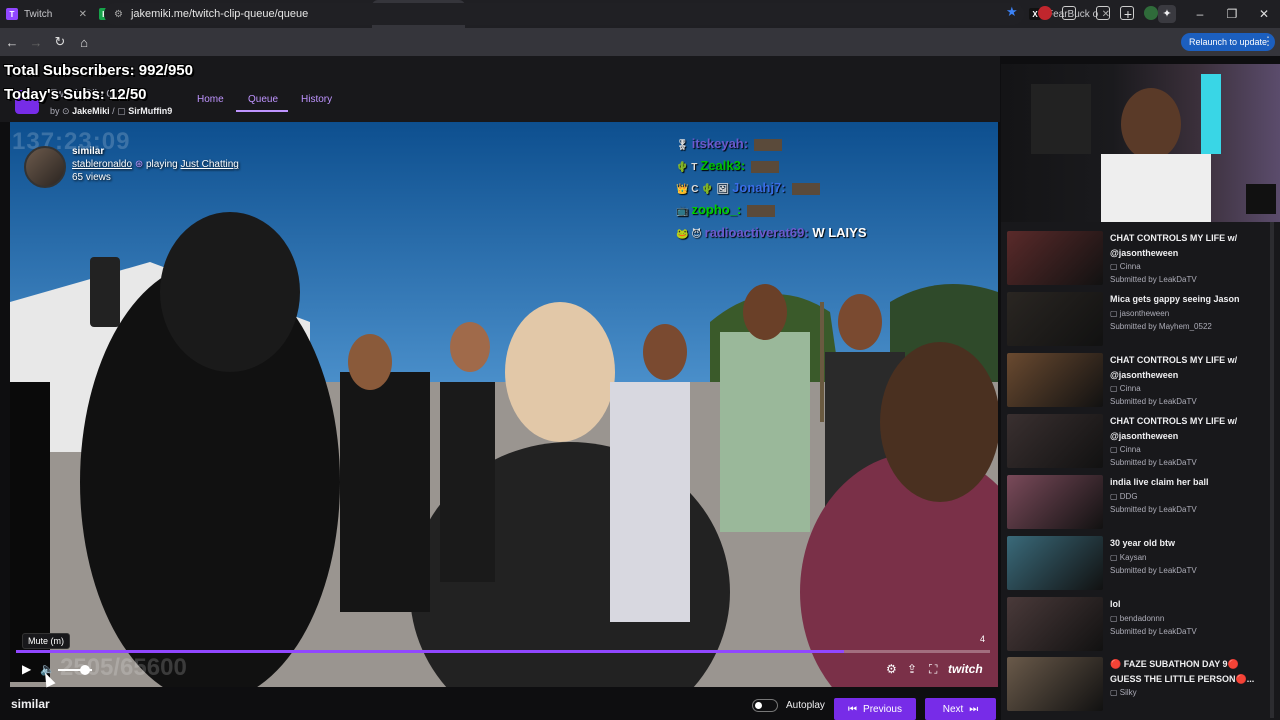 This screenshot has width=1280, height=720. I want to click on video-progress-bar, so click(503, 651).